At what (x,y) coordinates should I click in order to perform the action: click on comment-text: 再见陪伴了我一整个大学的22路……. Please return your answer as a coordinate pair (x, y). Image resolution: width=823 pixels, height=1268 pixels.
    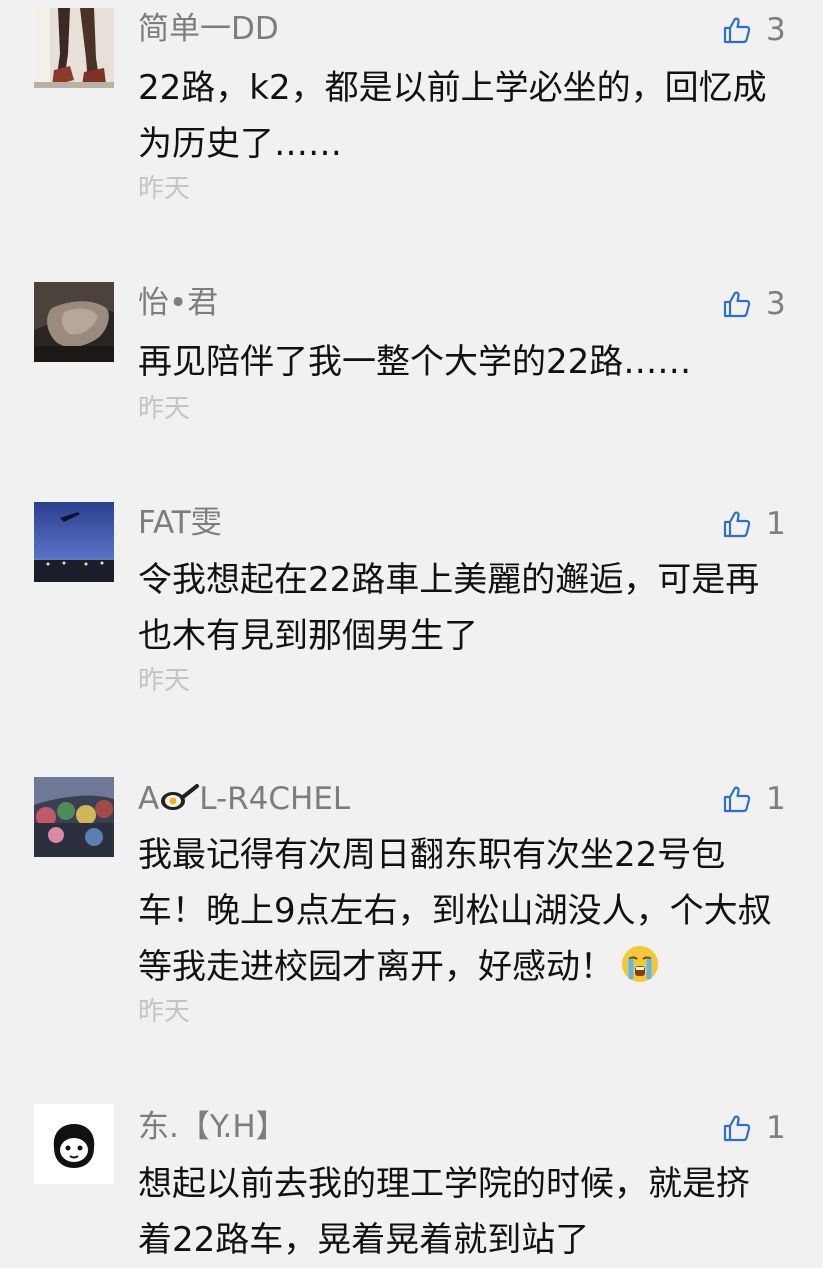
    Looking at the image, I should click on (415, 362).